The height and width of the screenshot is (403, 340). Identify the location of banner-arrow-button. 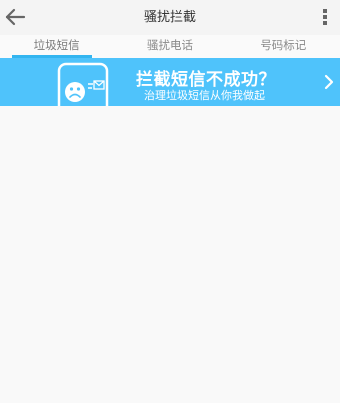
(329, 82).